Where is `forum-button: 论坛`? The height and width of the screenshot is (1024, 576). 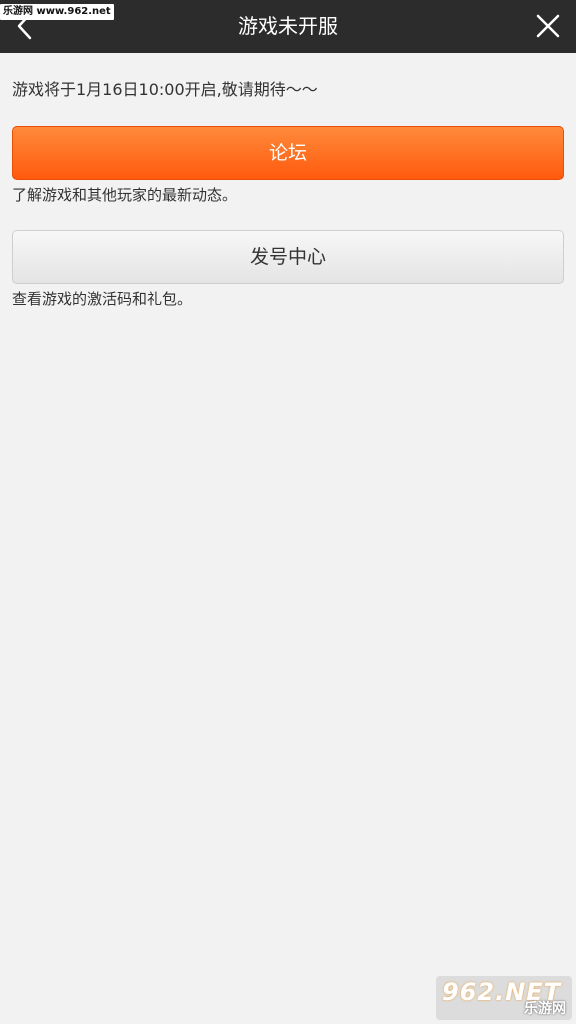
forum-button: 论坛 is located at coordinates (288, 153).